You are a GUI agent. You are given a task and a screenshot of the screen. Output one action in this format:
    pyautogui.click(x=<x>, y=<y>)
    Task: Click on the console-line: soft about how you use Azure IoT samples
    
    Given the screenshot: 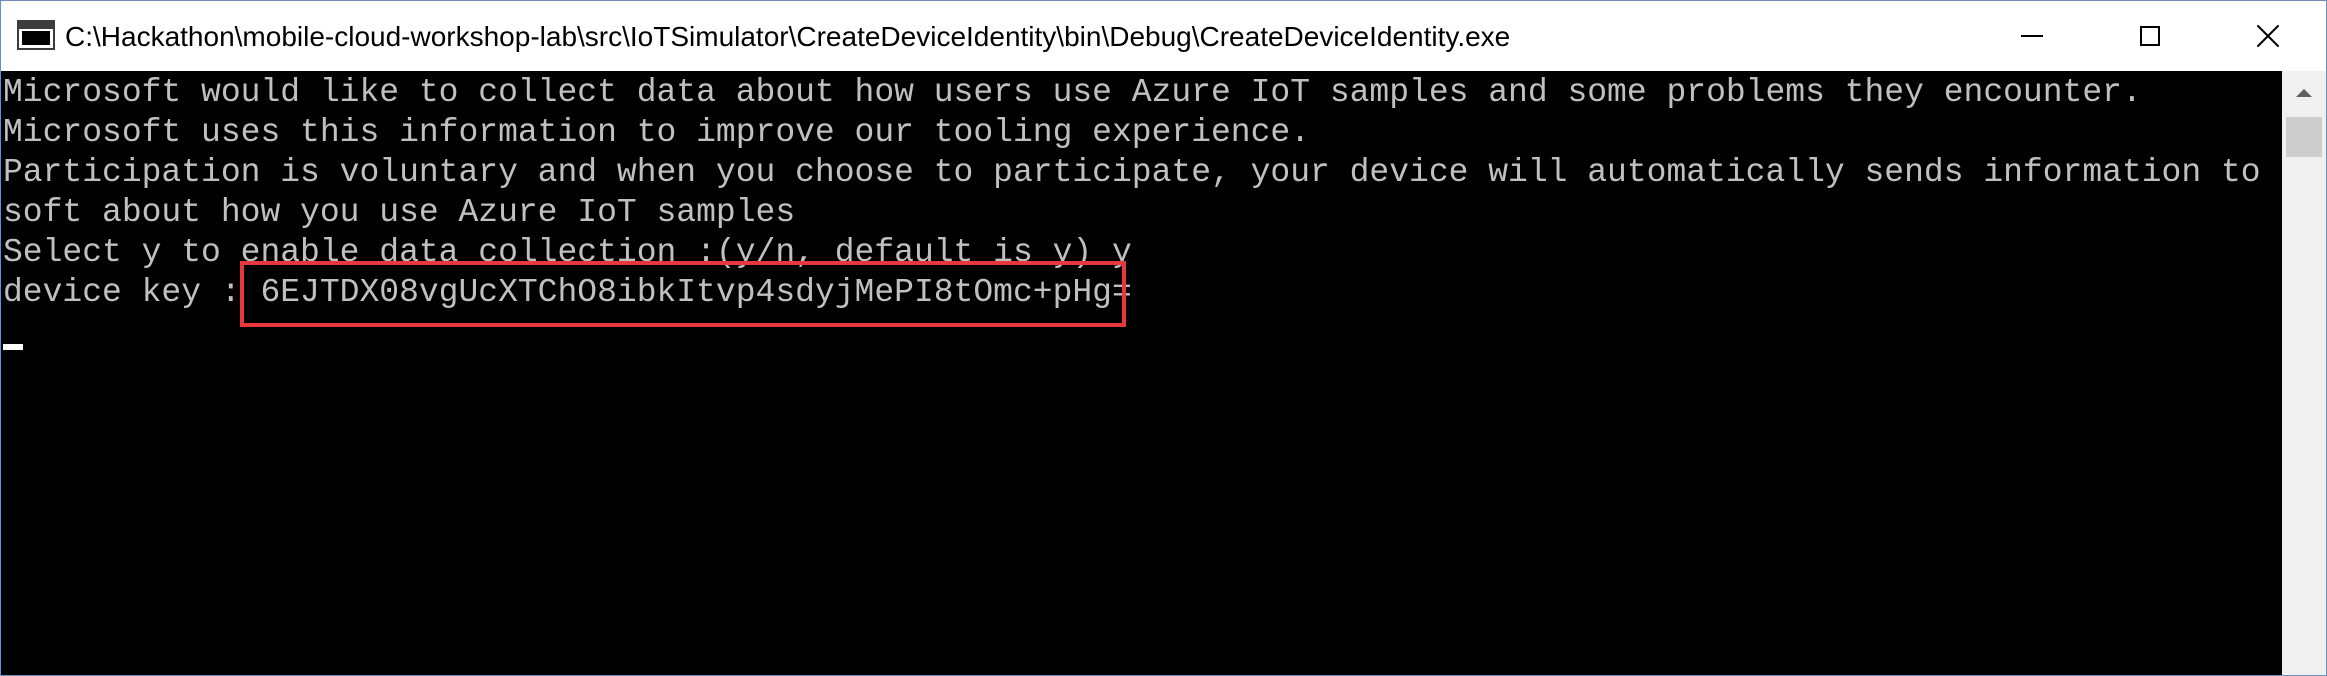 What is the action you would take?
    pyautogui.click(x=399, y=212)
    